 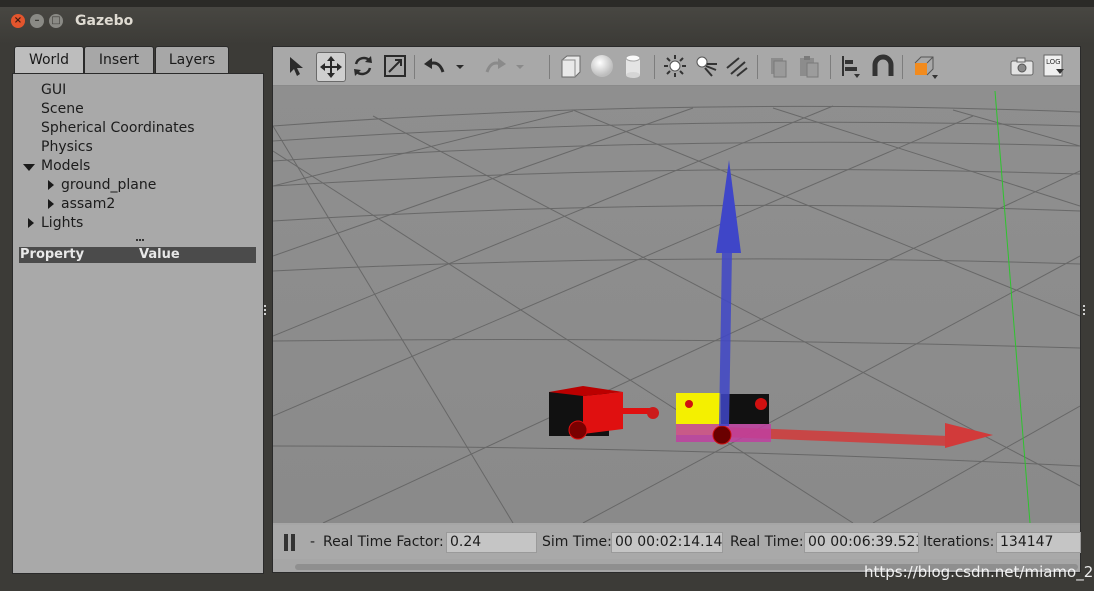 I want to click on col-property: Property, so click(x=52, y=254).